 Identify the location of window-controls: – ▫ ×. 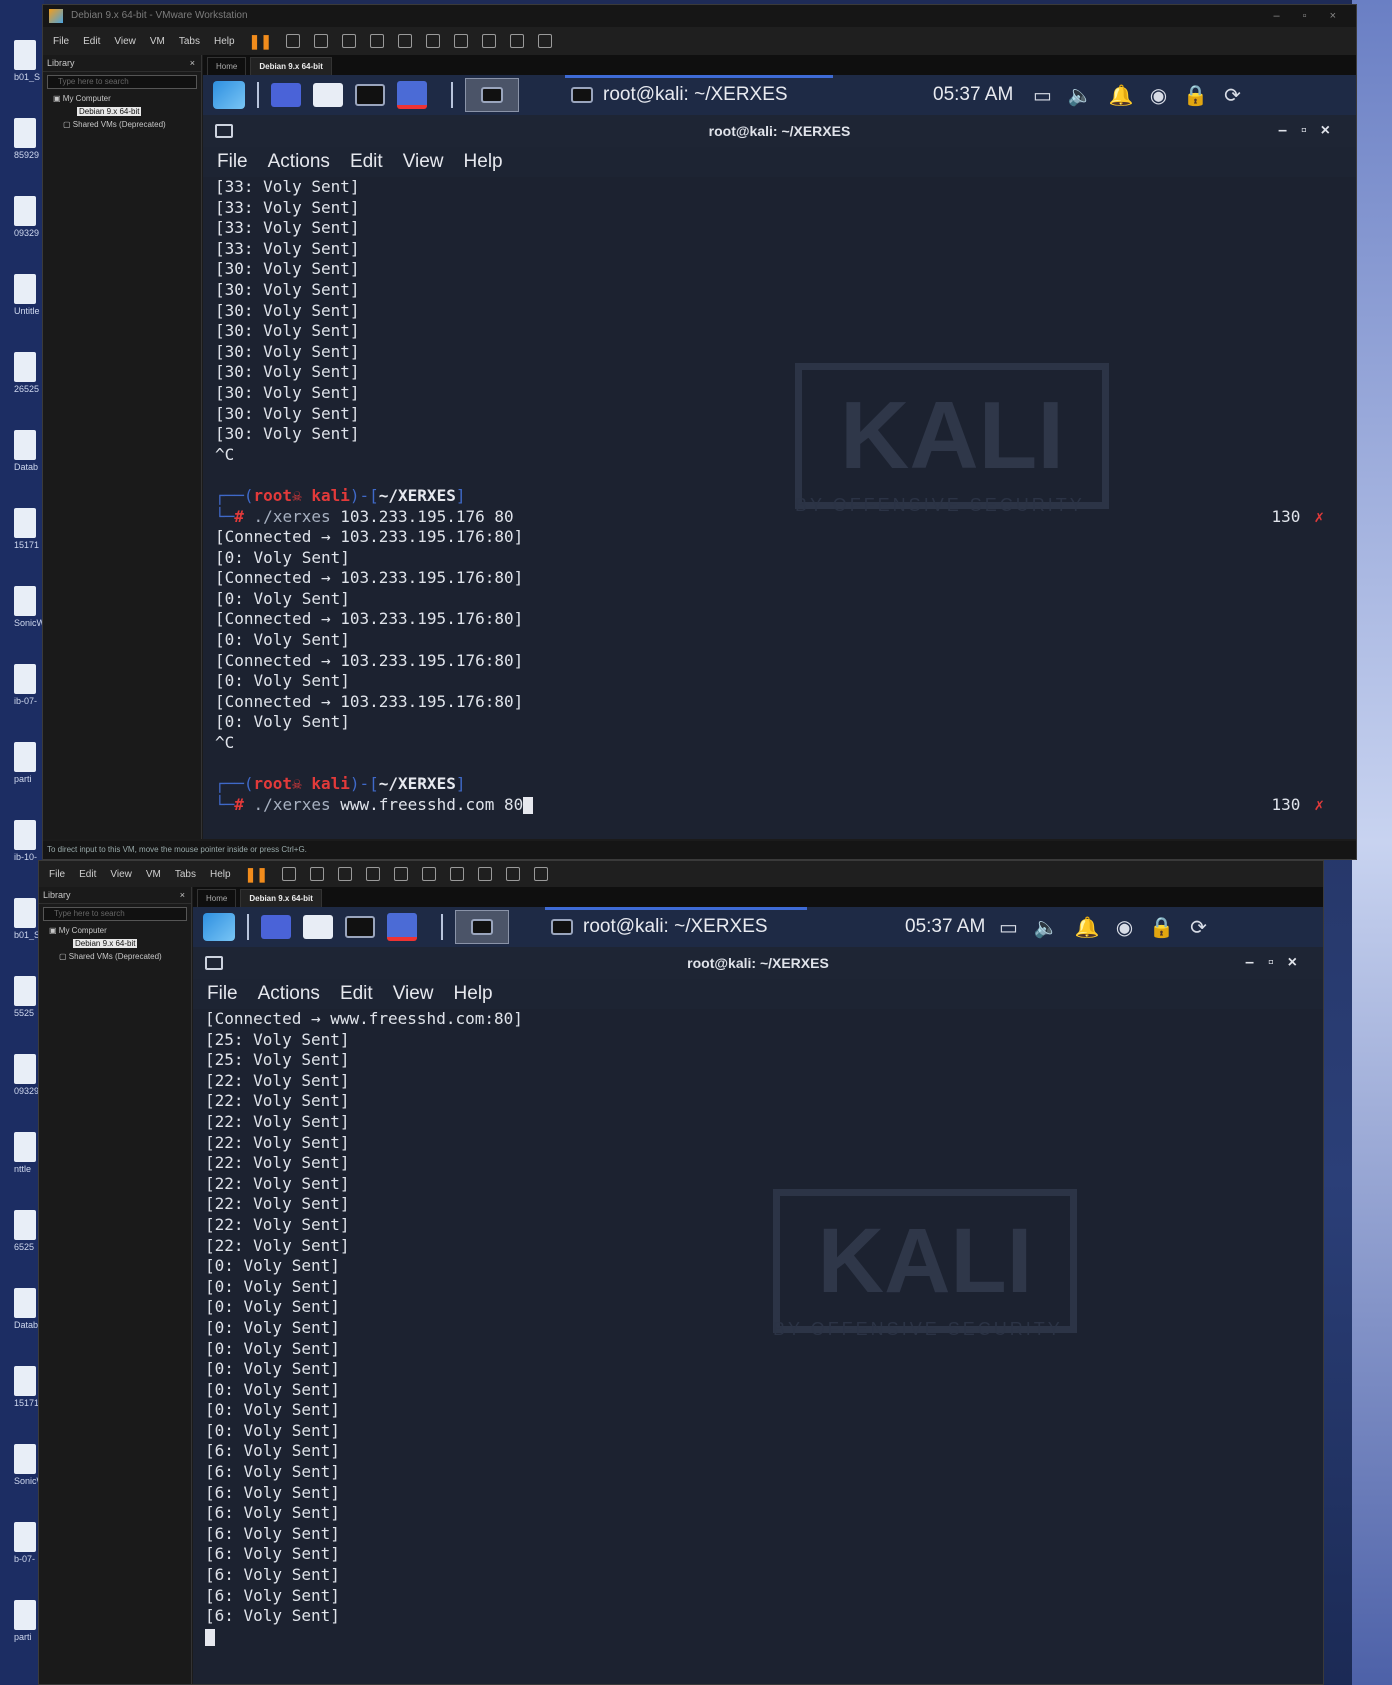
(1309, 16).